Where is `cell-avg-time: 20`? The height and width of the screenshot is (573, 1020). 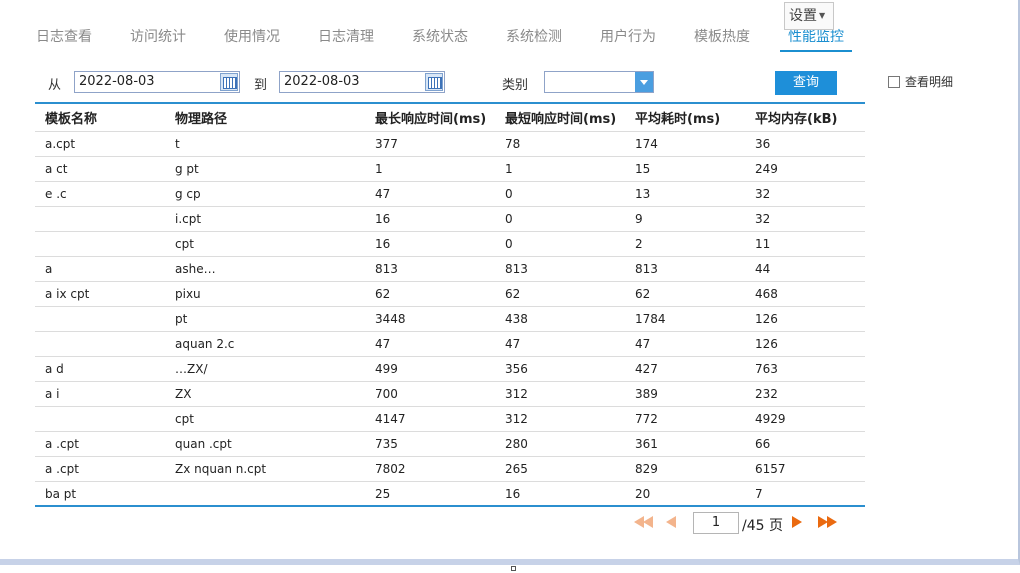
cell-avg-time: 20 is located at coordinates (643, 493).